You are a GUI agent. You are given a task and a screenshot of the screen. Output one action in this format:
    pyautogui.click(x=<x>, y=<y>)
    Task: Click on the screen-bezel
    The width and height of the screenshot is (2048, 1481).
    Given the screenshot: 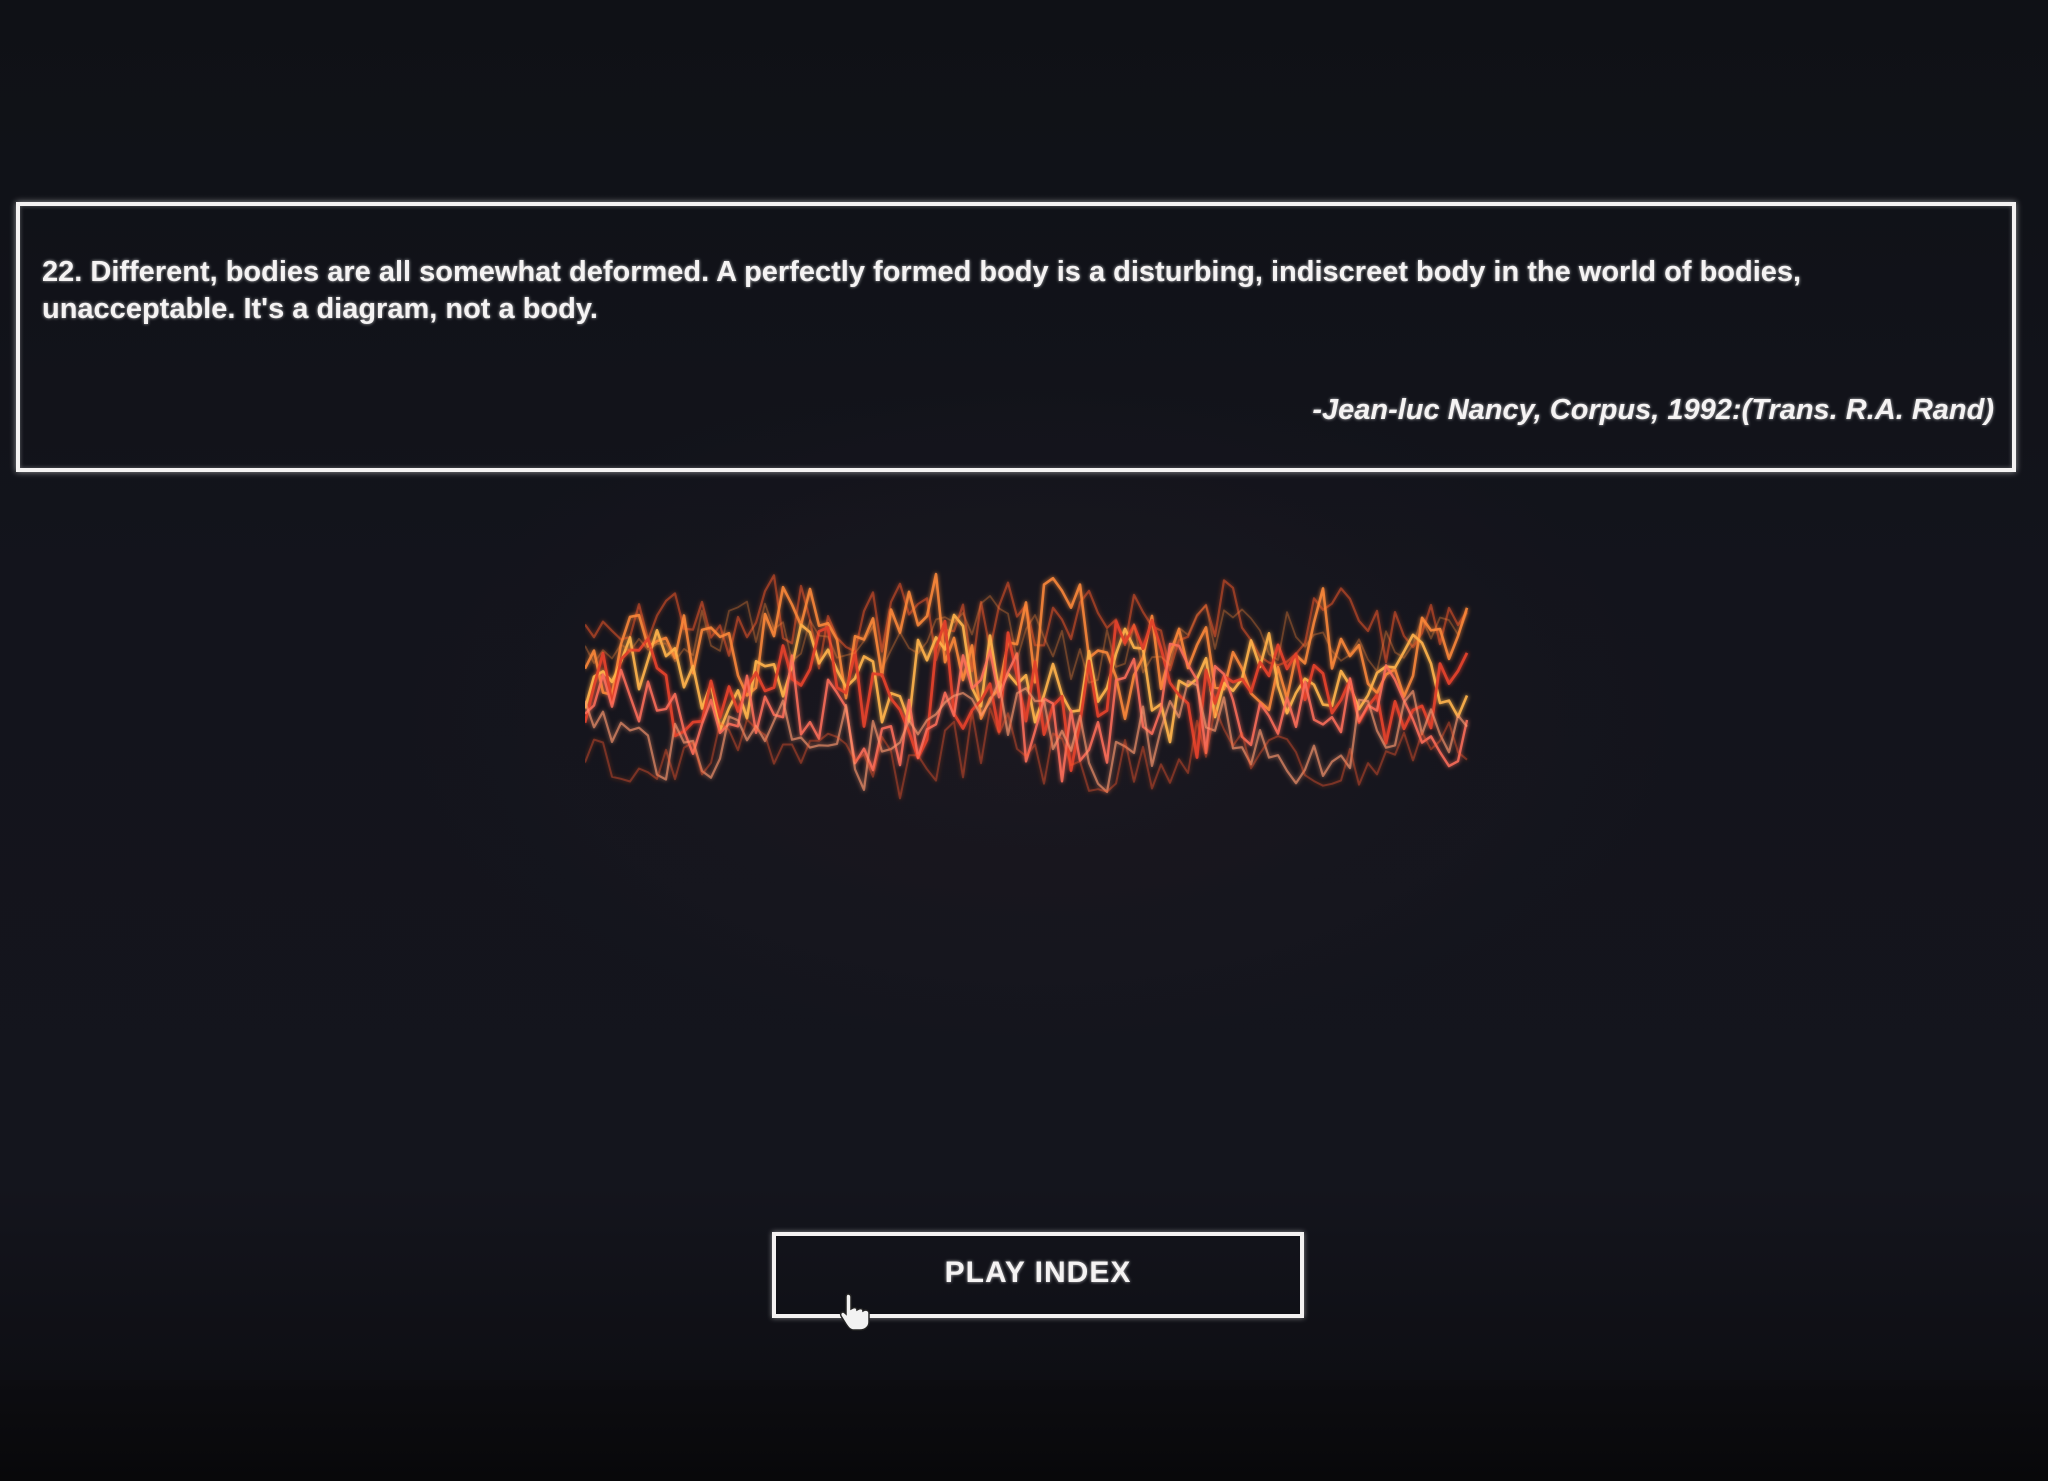 What is the action you would take?
    pyautogui.click(x=1024, y=1430)
    